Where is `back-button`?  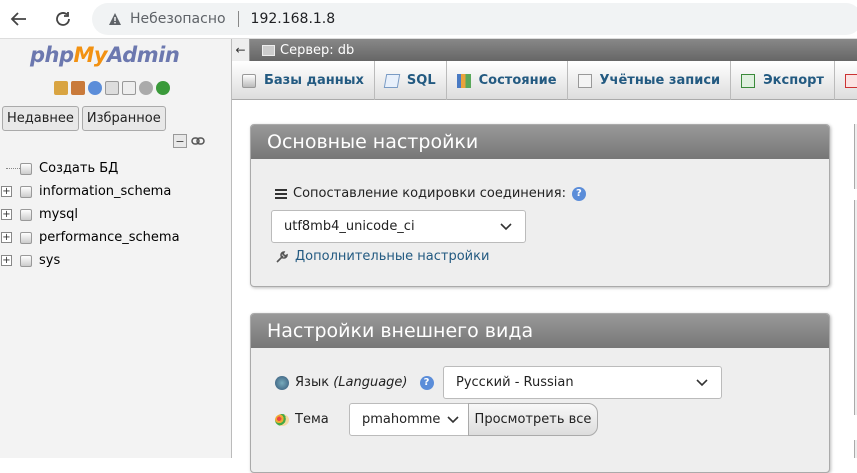
back-button is located at coordinates (19, 19).